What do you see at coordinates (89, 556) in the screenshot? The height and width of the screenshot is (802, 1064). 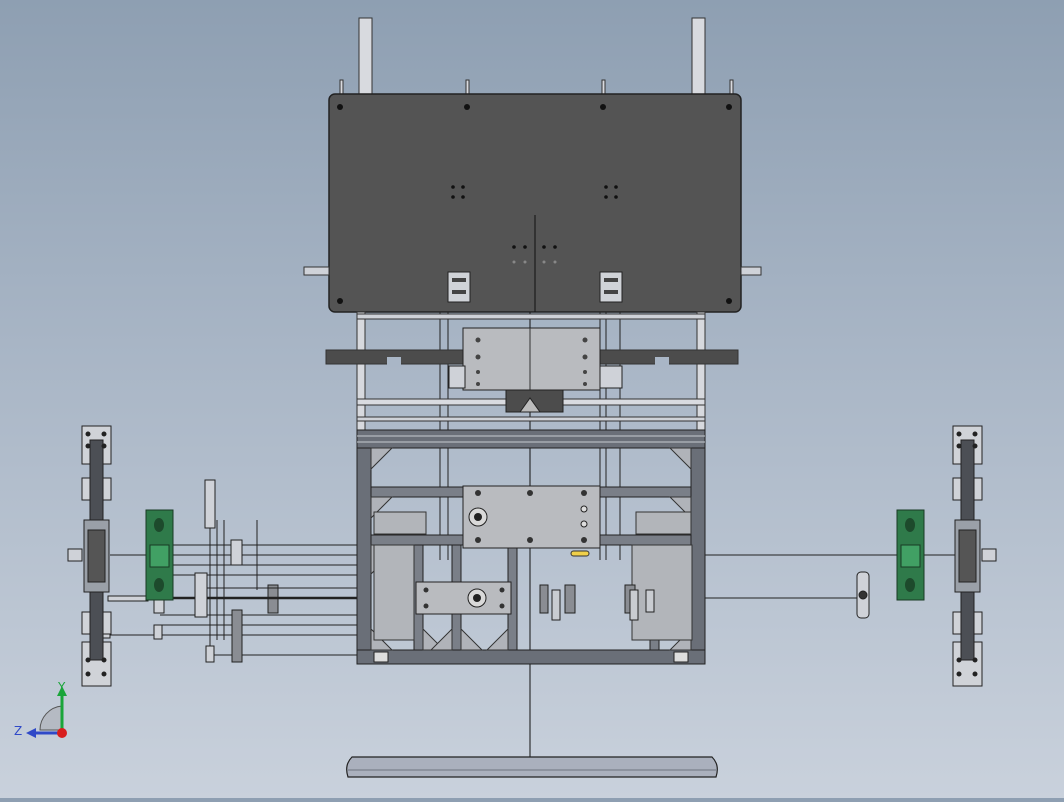 I see `left-wheel-assembly` at bounding box center [89, 556].